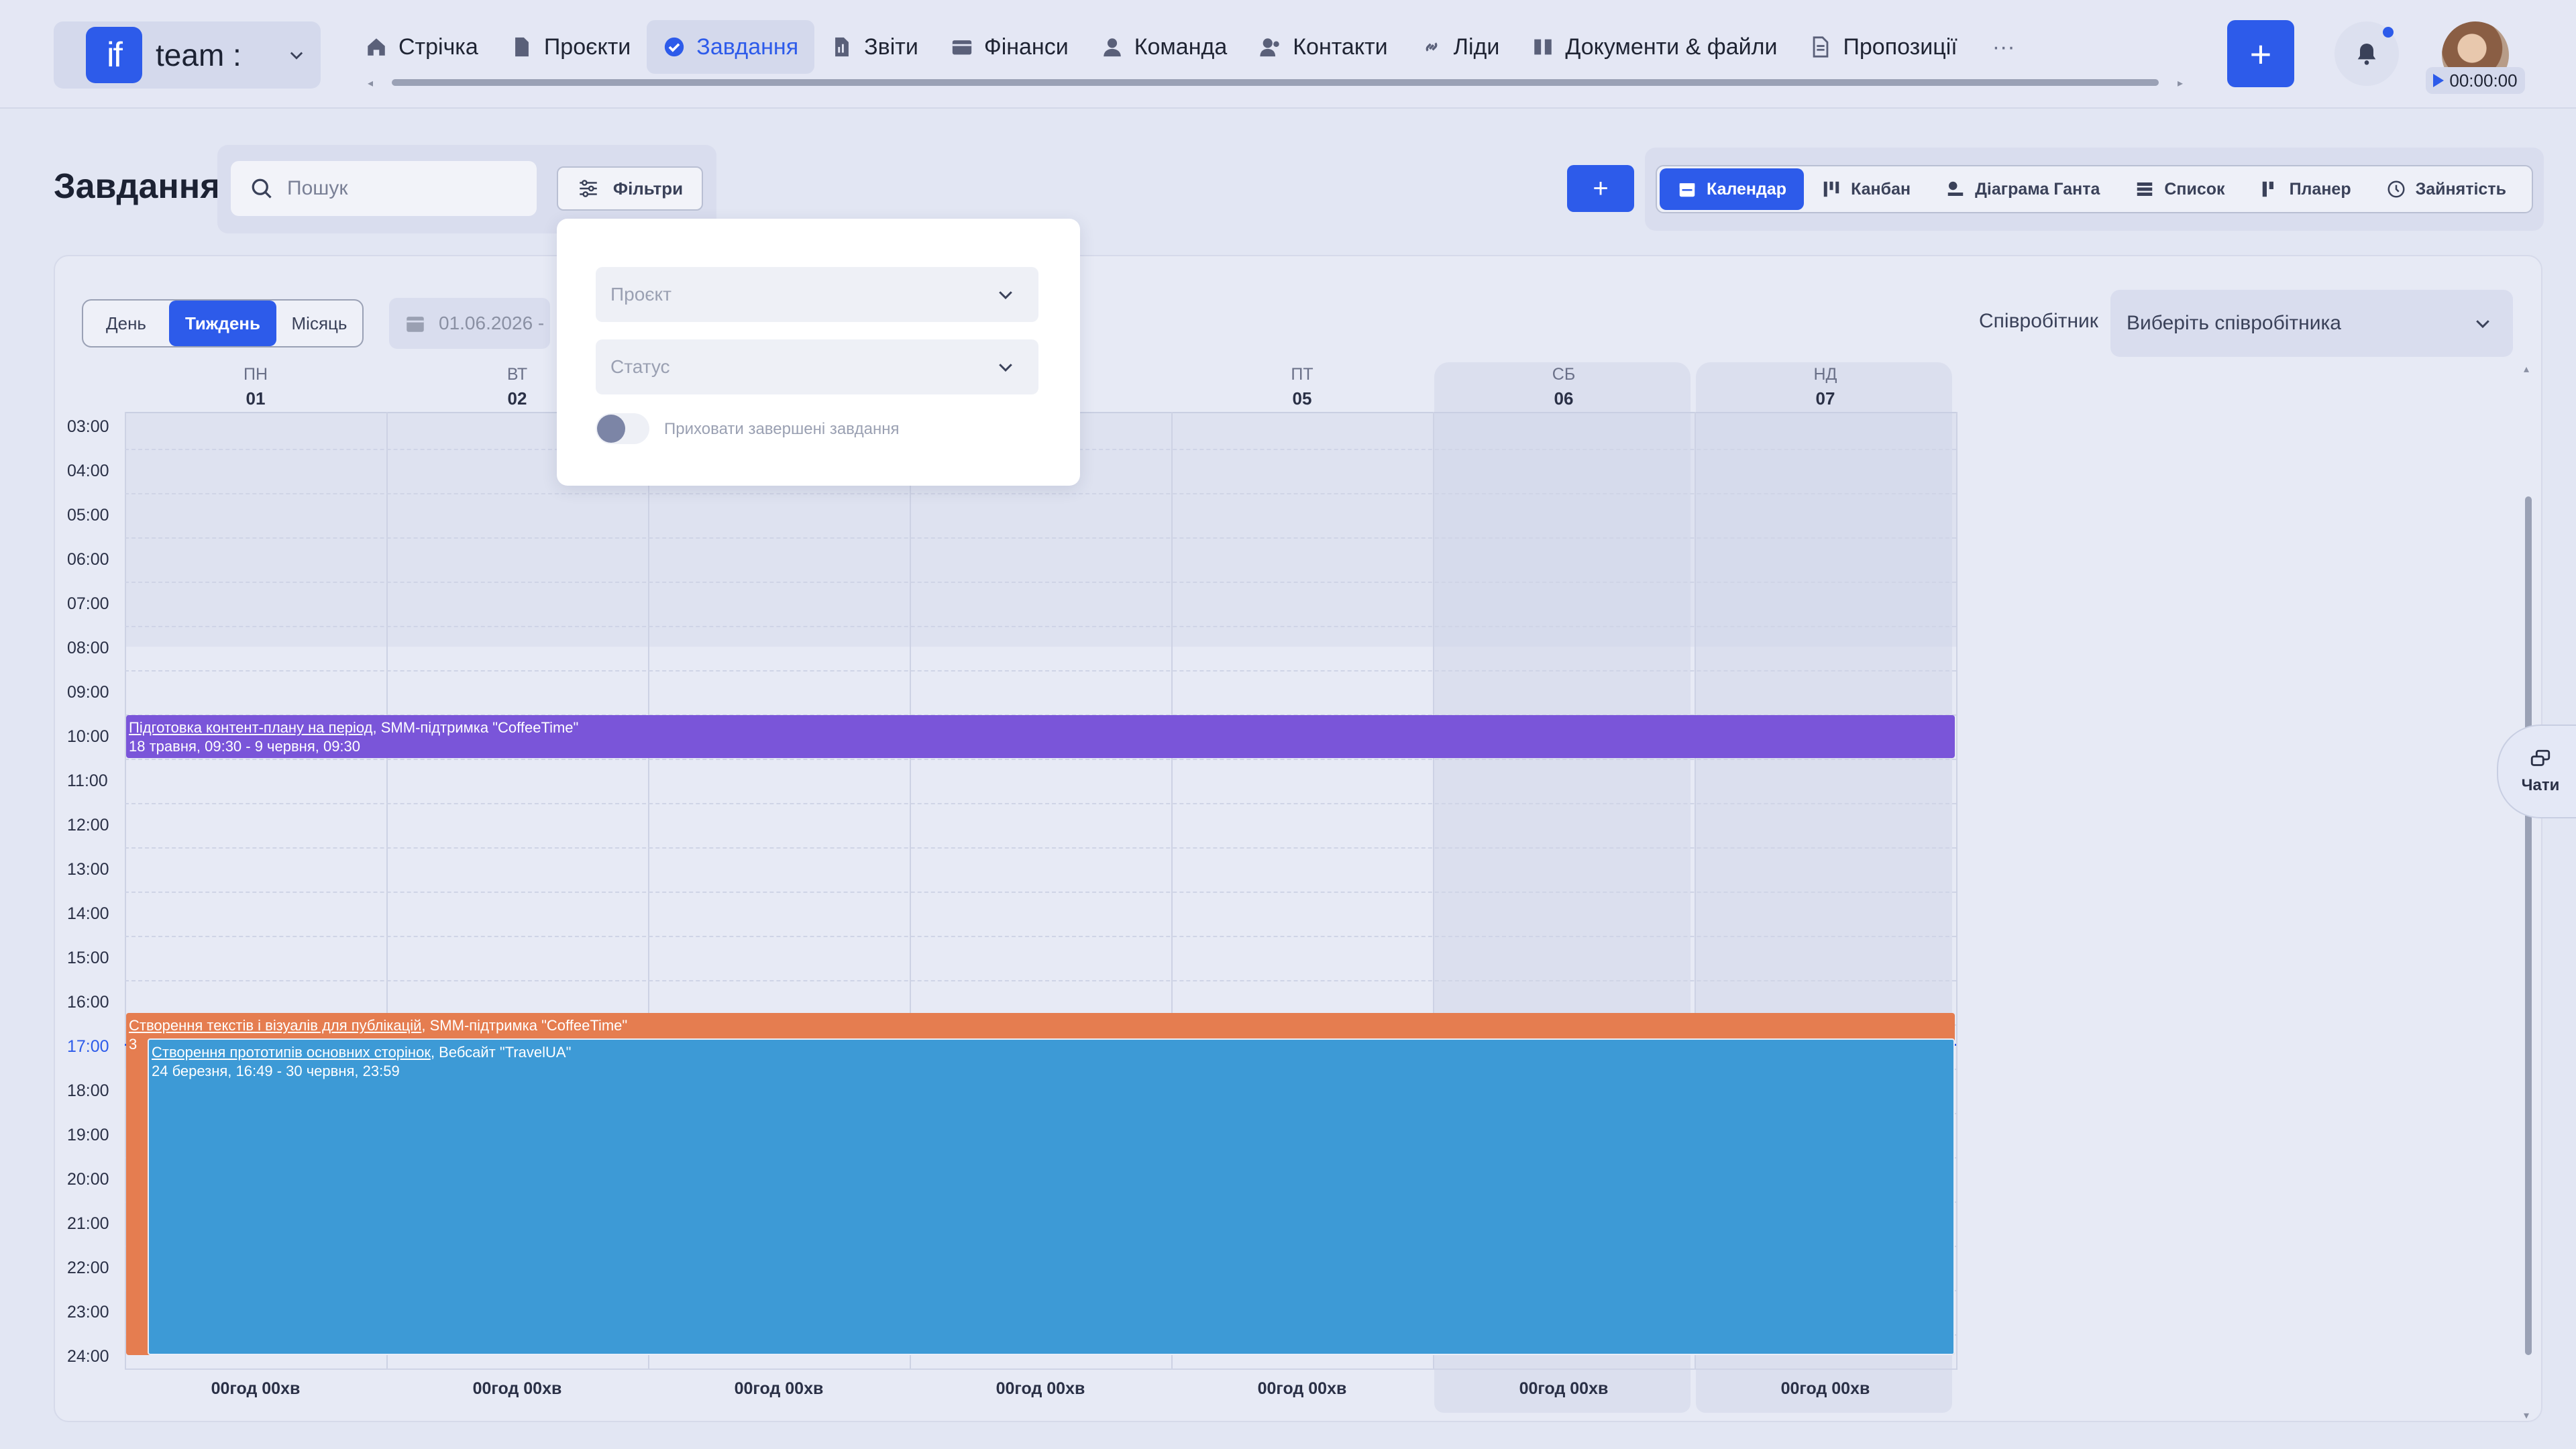 The width and height of the screenshot is (2576, 1449). I want to click on view-list: Список, so click(2179, 189).